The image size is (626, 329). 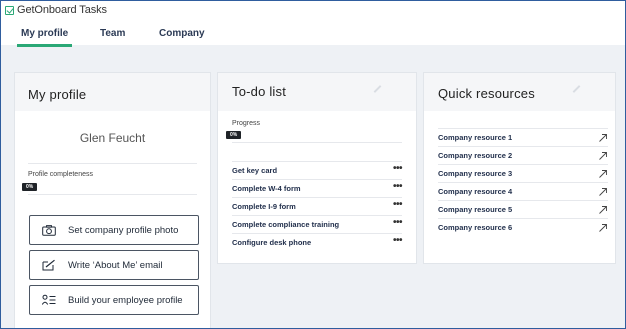 I want to click on set-company-profile-photo-label: Set company profile photo, so click(x=123, y=230).